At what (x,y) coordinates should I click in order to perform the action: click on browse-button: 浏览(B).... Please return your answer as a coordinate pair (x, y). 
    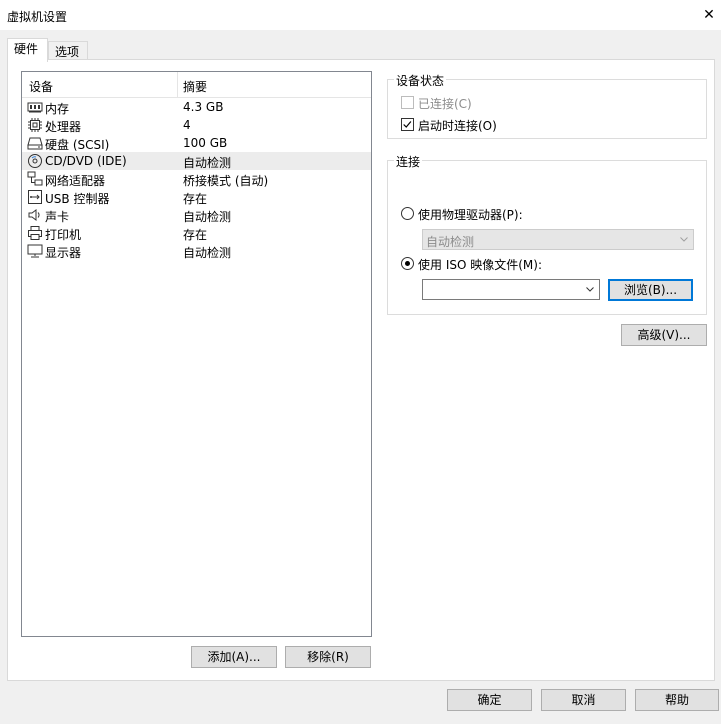
    Looking at the image, I should click on (650, 290).